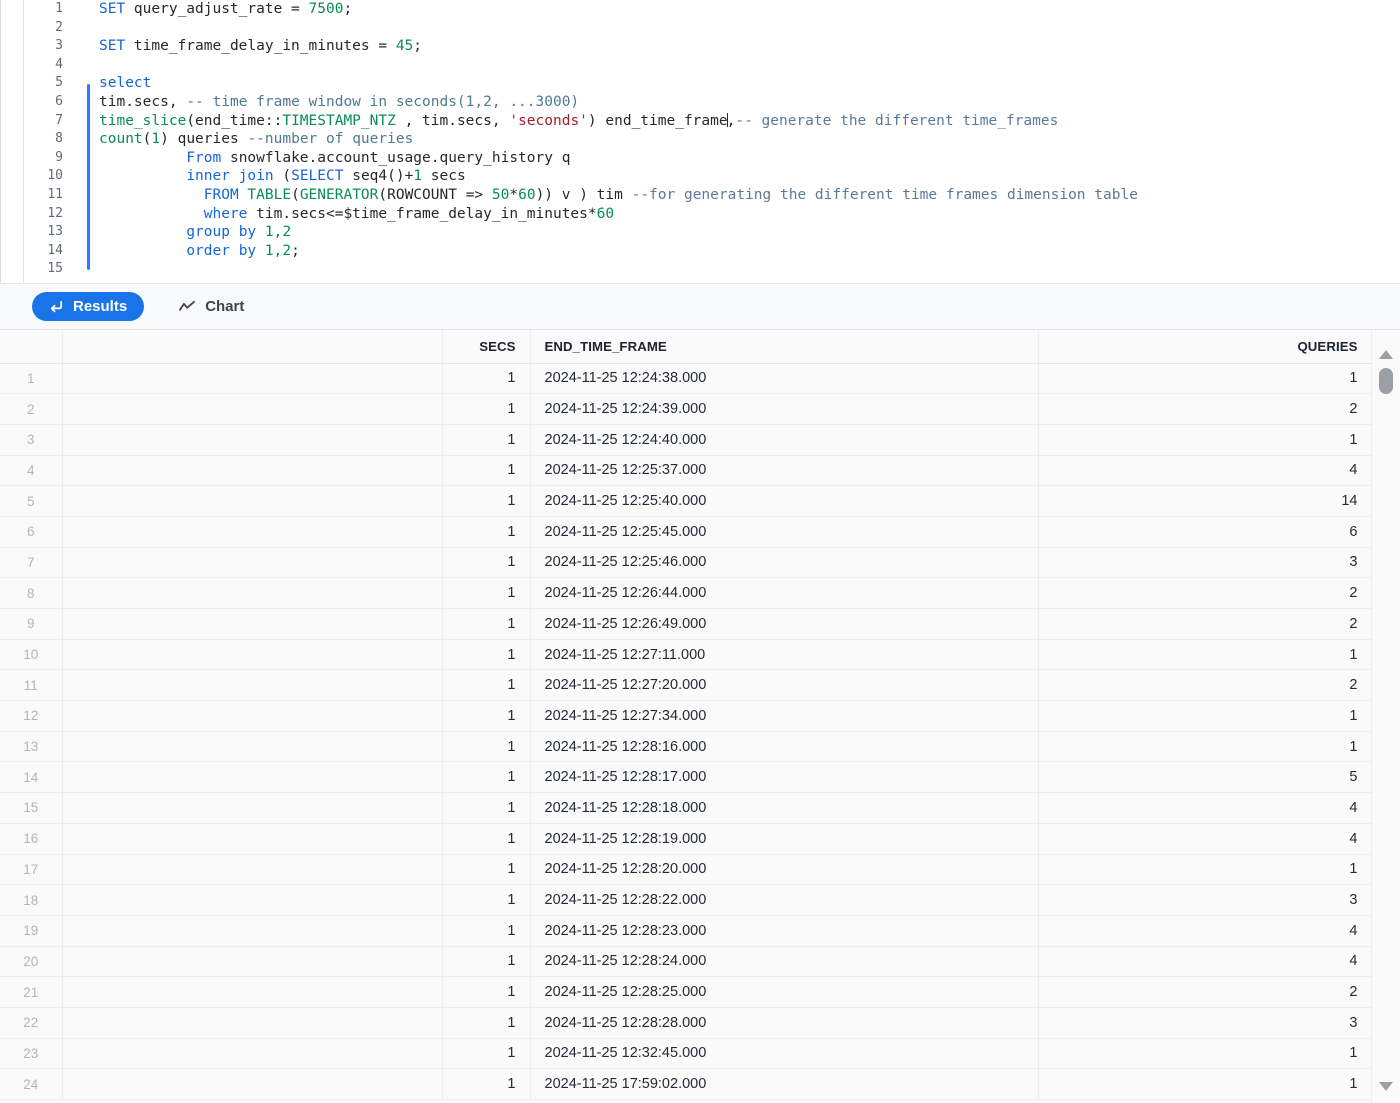 The width and height of the screenshot is (1400, 1103). I want to click on end-time-frame-cell: 2024-11-25 12:28:23.000, so click(784, 931).